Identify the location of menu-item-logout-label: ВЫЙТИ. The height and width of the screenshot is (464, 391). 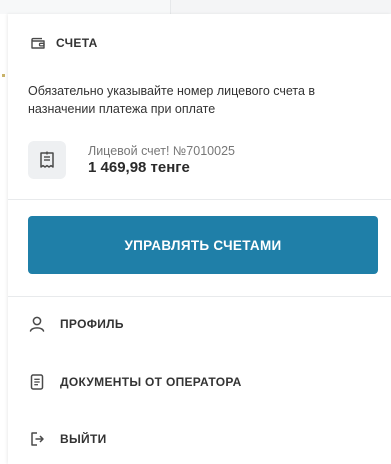
(83, 439).